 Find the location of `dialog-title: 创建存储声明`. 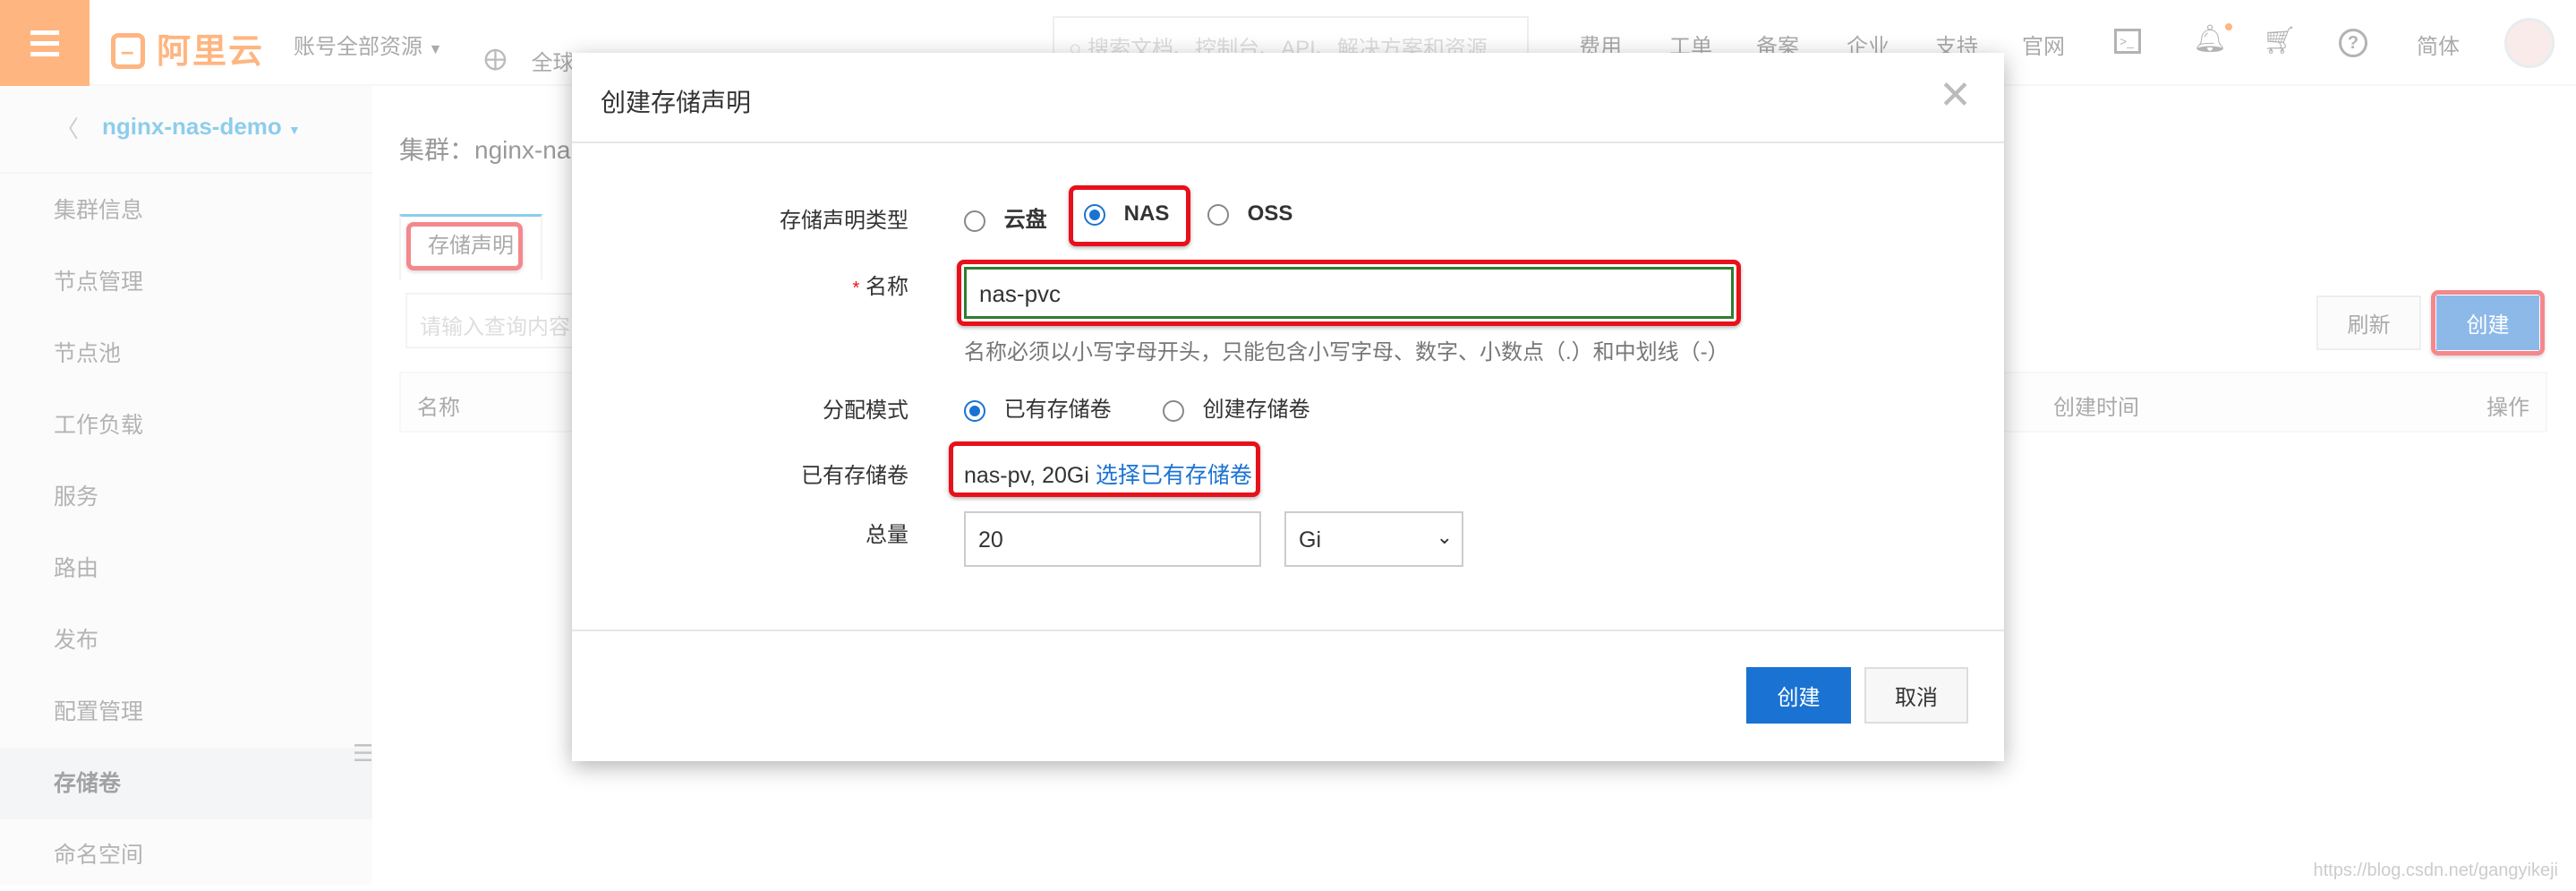

dialog-title: 创建存储声明 is located at coordinates (676, 102).